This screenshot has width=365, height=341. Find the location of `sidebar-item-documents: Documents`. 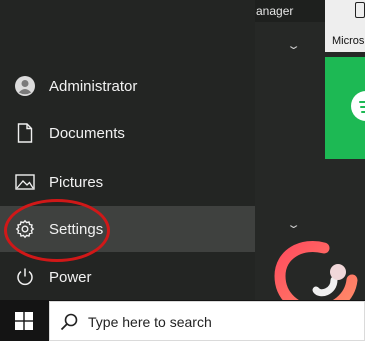

sidebar-item-documents: Documents is located at coordinates (127, 133).